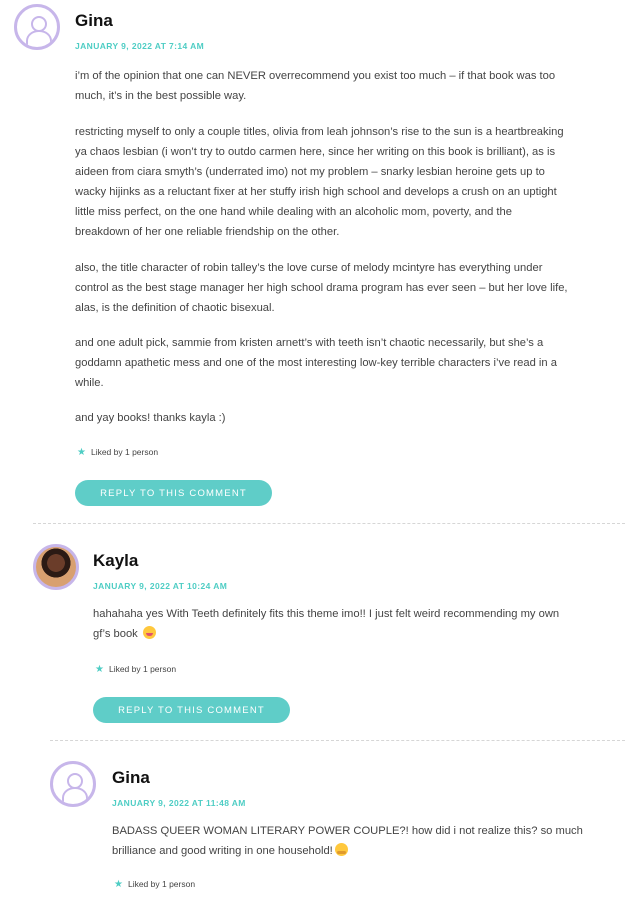 The image size is (637, 899). I want to click on star-icon: ★, so click(118, 884).